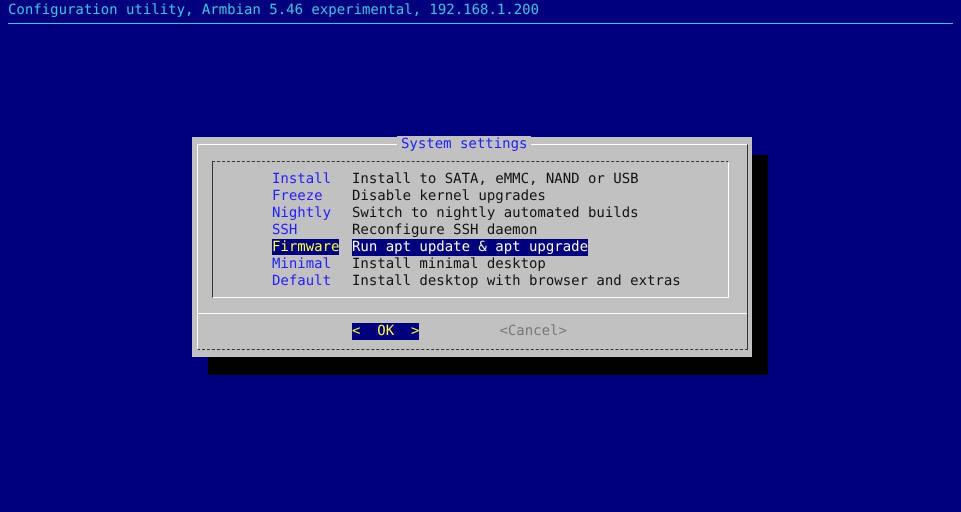 This screenshot has width=961, height=512. What do you see at coordinates (302, 213) in the screenshot?
I see `menu-item-tag: Nightly` at bounding box center [302, 213].